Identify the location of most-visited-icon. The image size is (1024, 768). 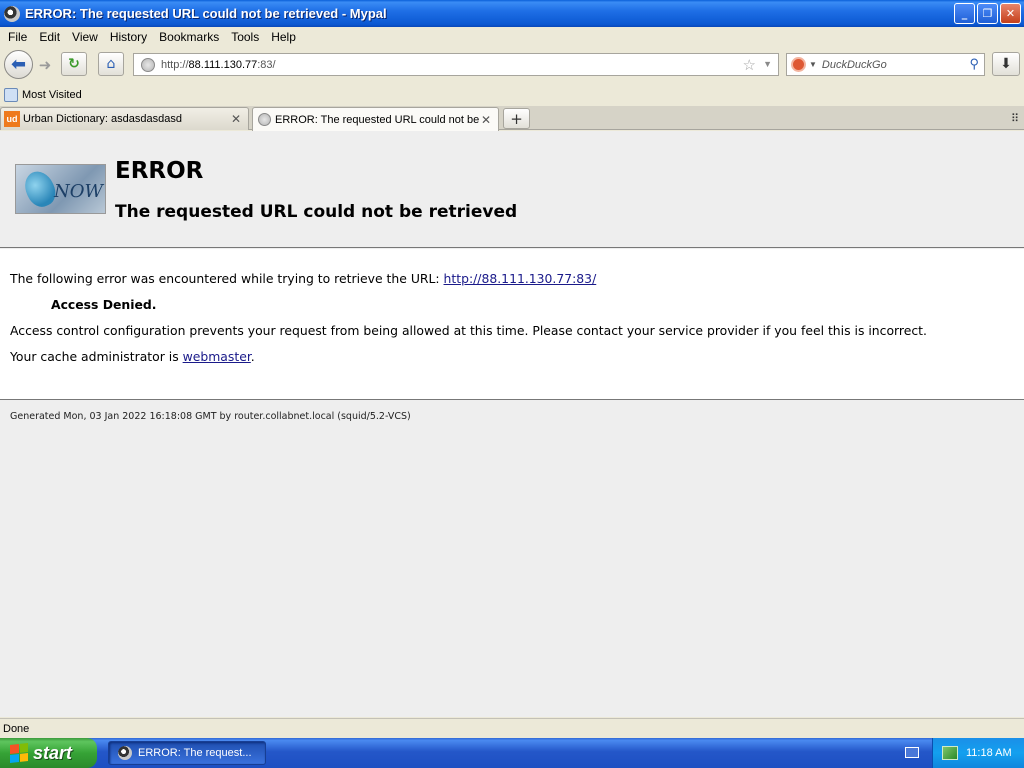
(11, 94).